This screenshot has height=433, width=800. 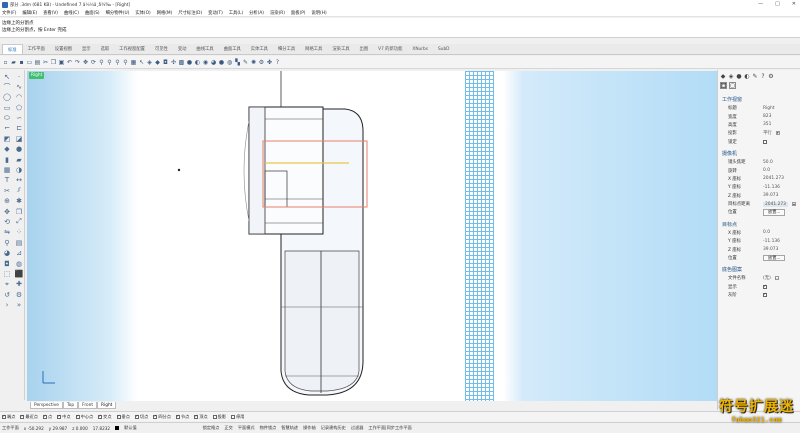 What do you see at coordinates (770, 195) in the screenshot?
I see `camera-z-field: 39.073` at bounding box center [770, 195].